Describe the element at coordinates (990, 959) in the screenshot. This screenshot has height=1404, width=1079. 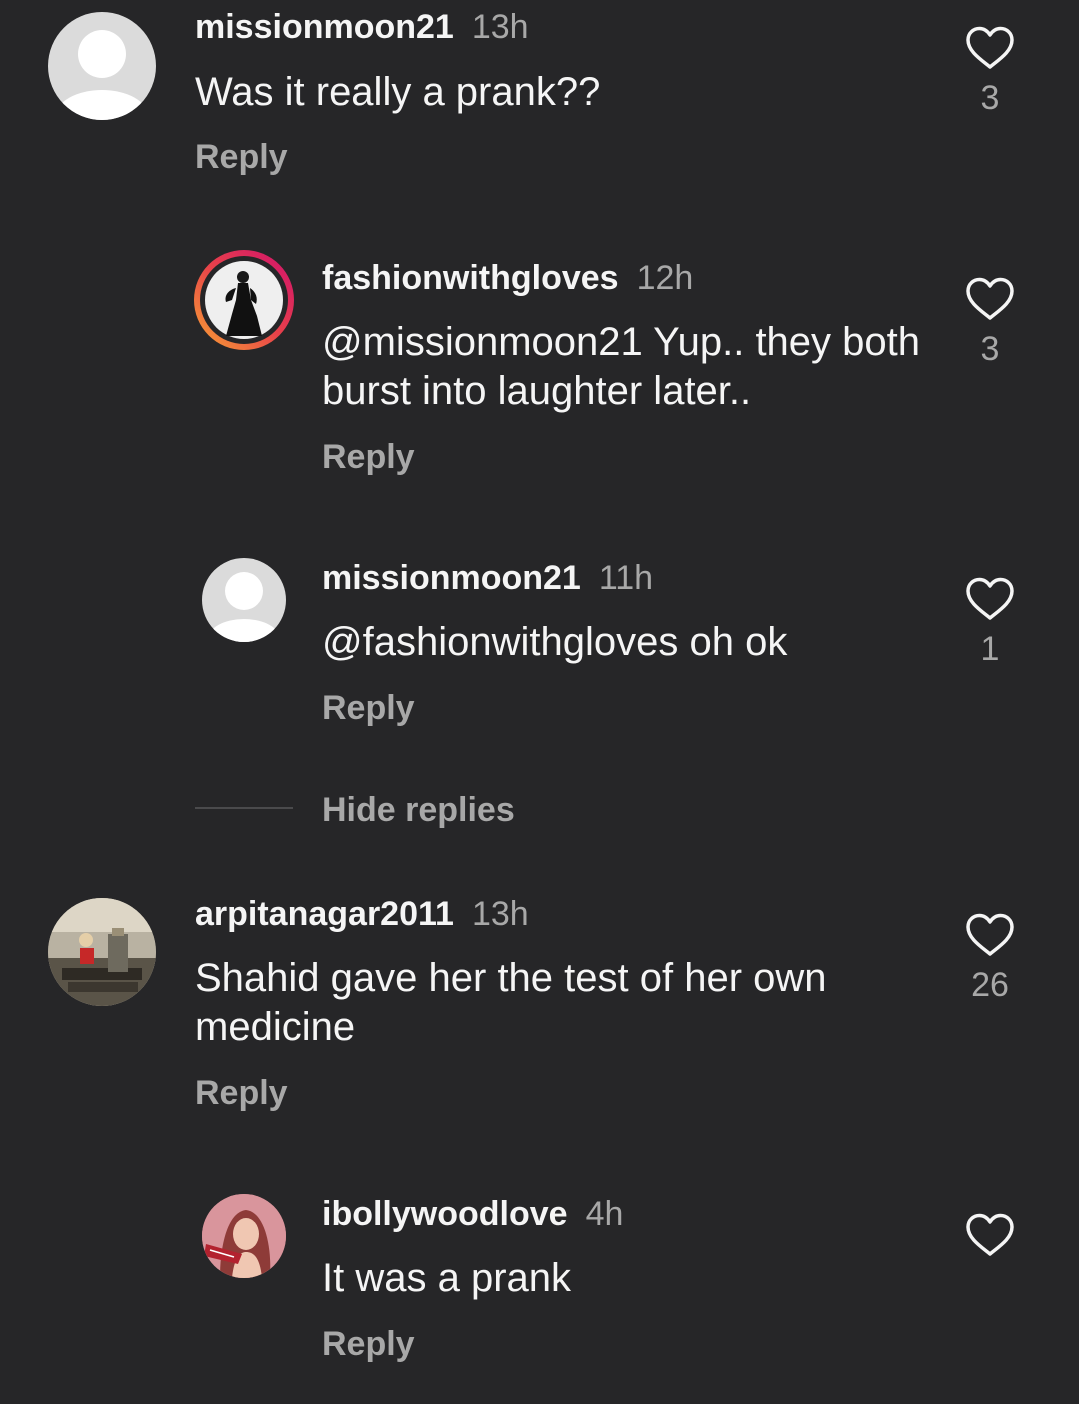
I see `like-button: 26` at that location.